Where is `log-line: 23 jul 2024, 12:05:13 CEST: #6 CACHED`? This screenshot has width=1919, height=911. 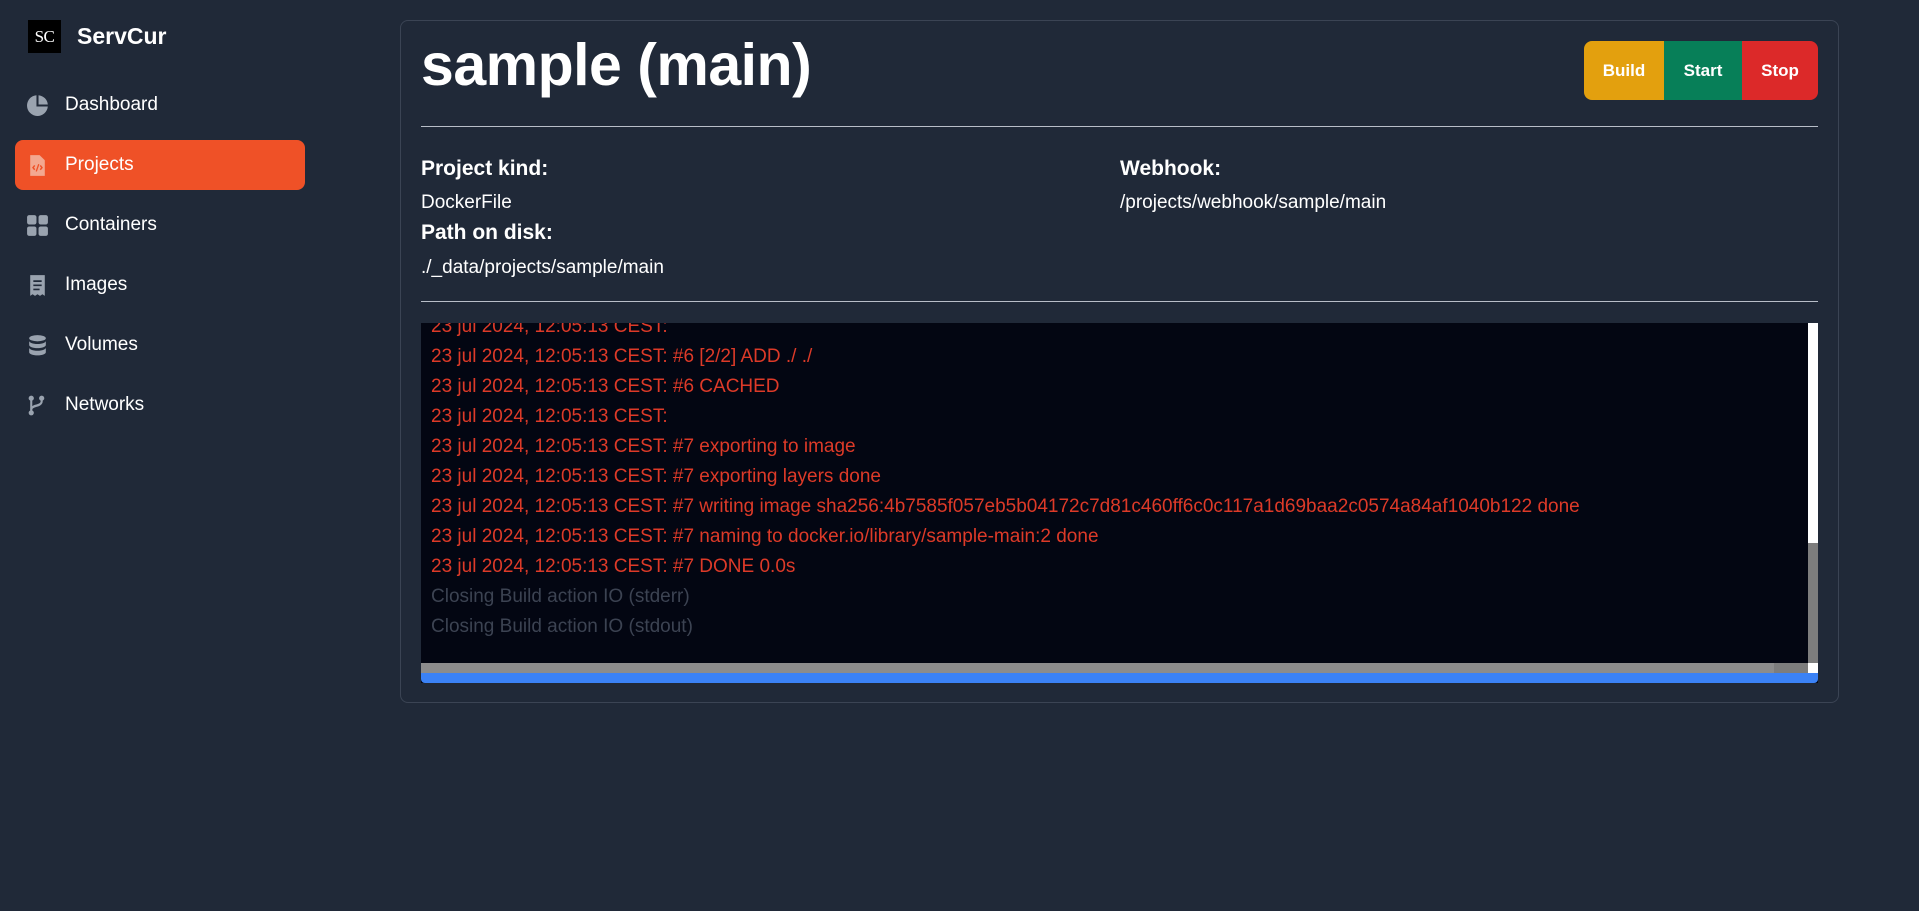
log-line: 23 jul 2024, 12:05:13 CEST: #6 CACHED is located at coordinates (605, 386).